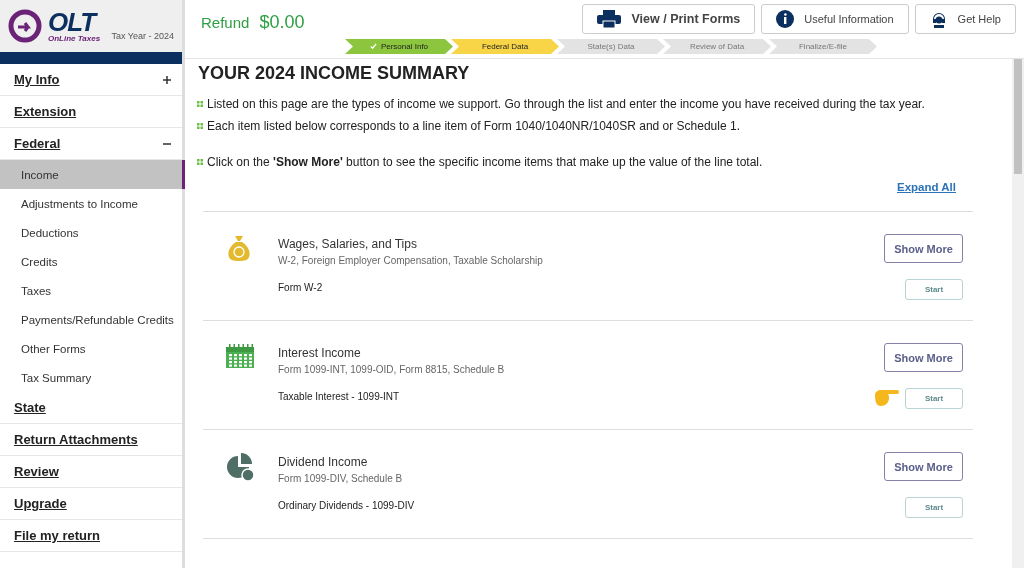 This screenshot has width=1024, height=568. I want to click on help-button: Get Help, so click(965, 19).